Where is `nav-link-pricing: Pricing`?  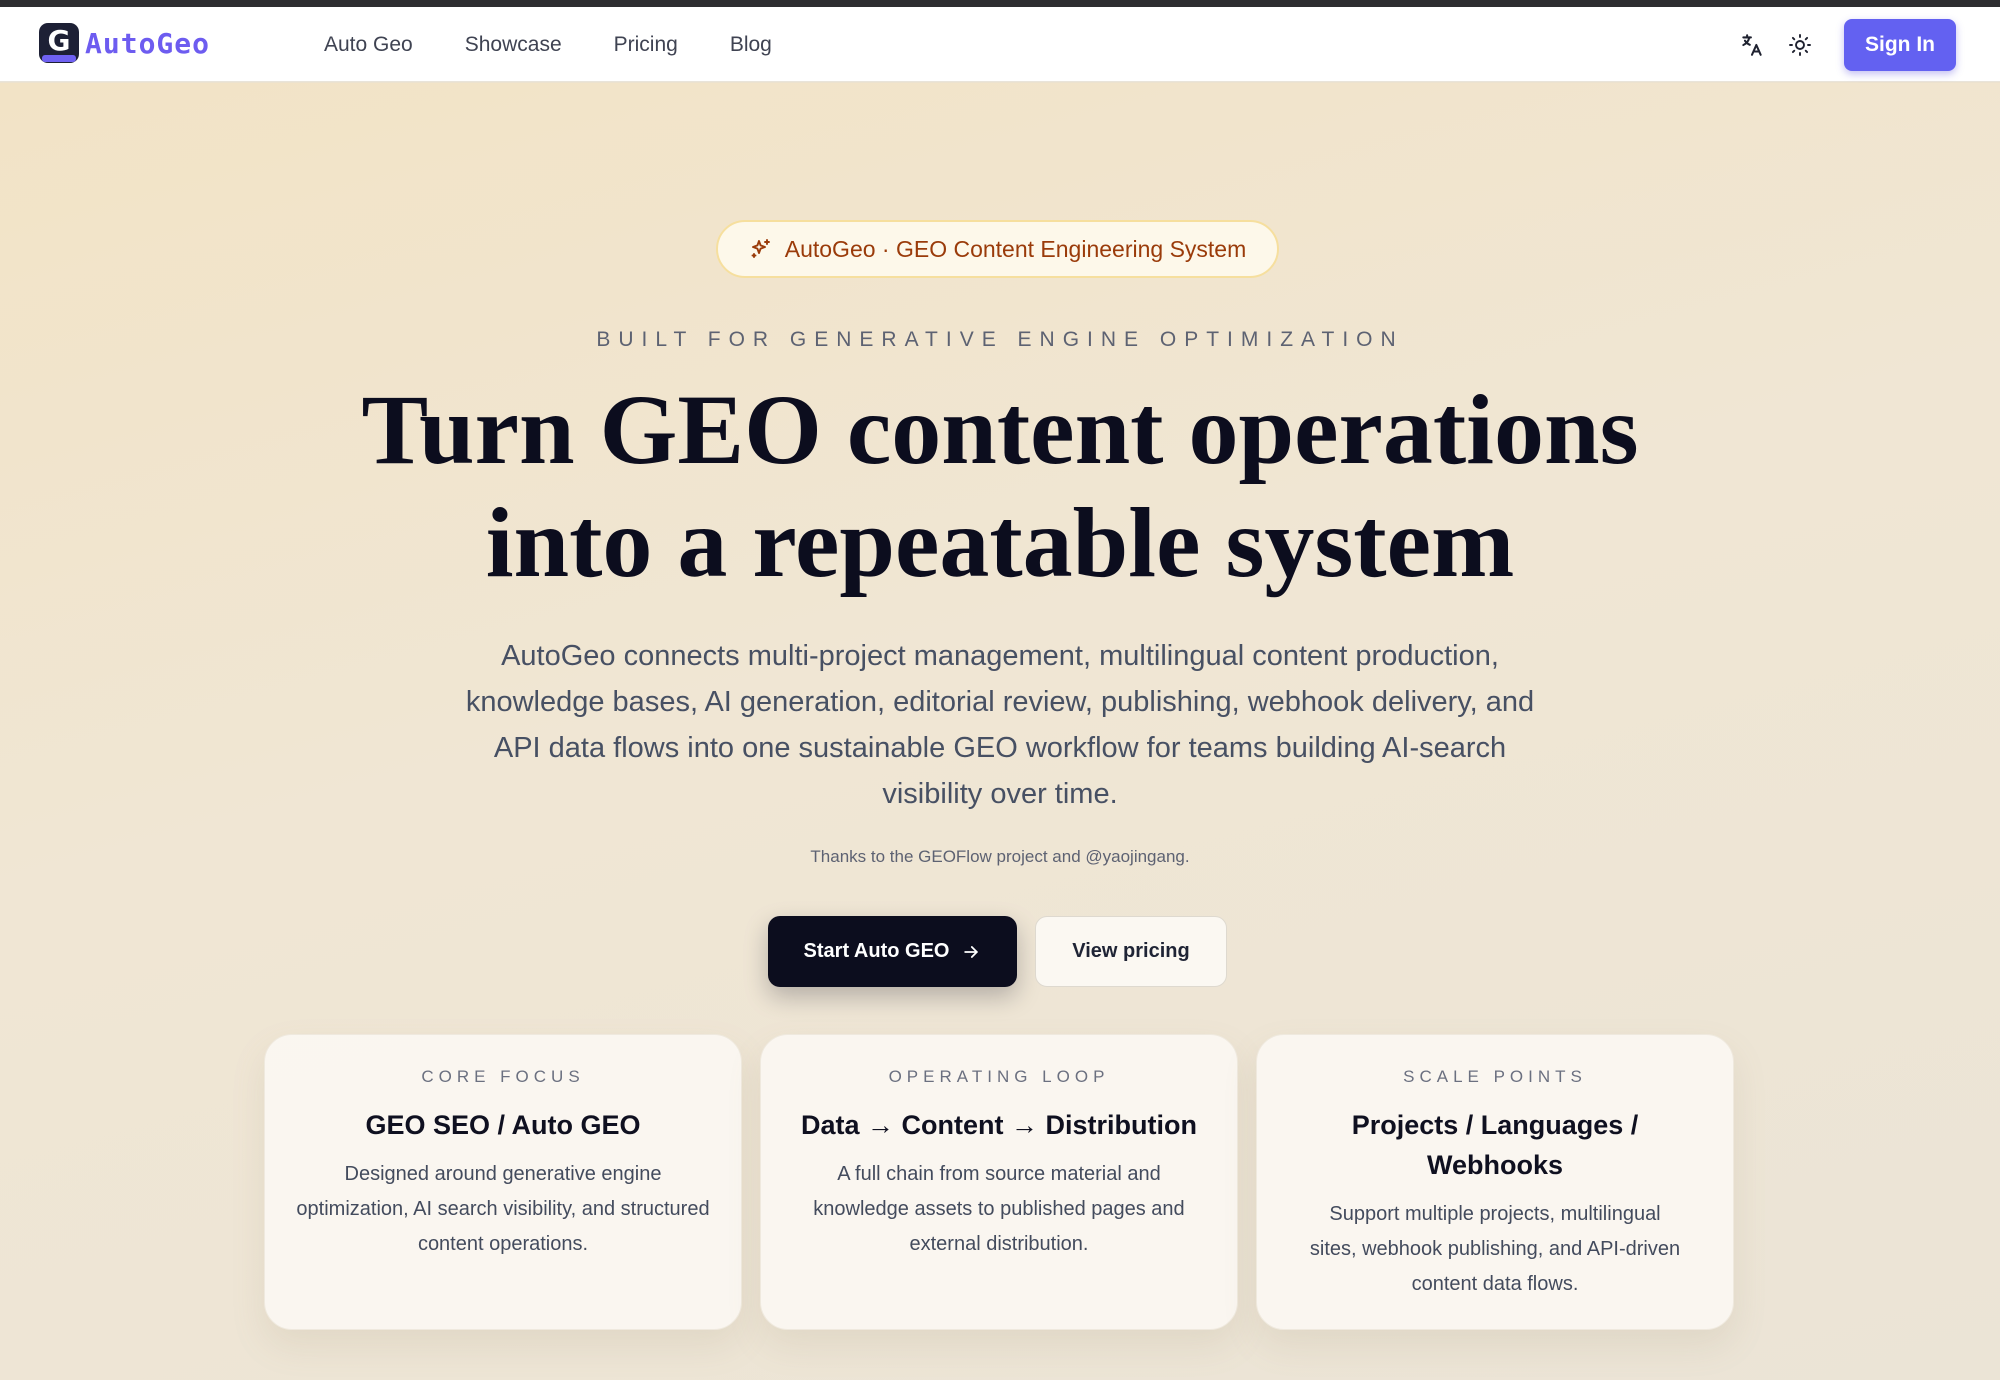 nav-link-pricing: Pricing is located at coordinates (646, 45).